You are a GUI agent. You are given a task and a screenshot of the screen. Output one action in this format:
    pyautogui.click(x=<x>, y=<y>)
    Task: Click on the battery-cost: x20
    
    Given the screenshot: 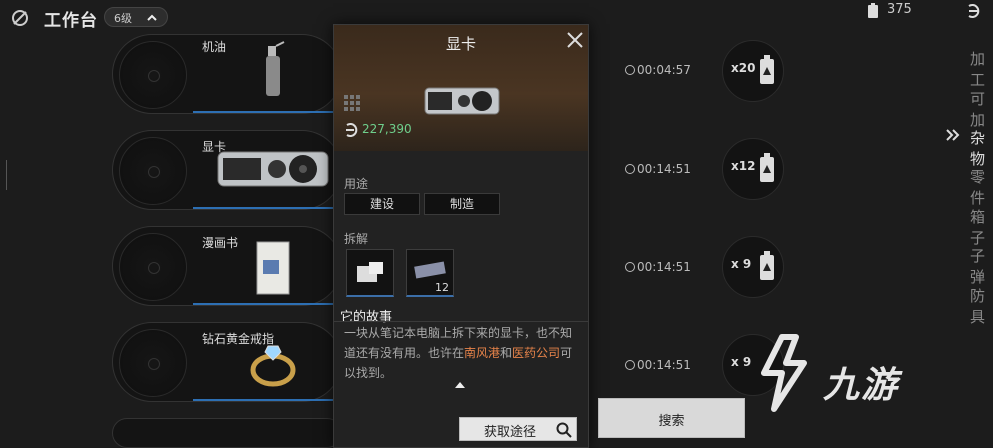 What is the action you would take?
    pyautogui.click(x=753, y=71)
    